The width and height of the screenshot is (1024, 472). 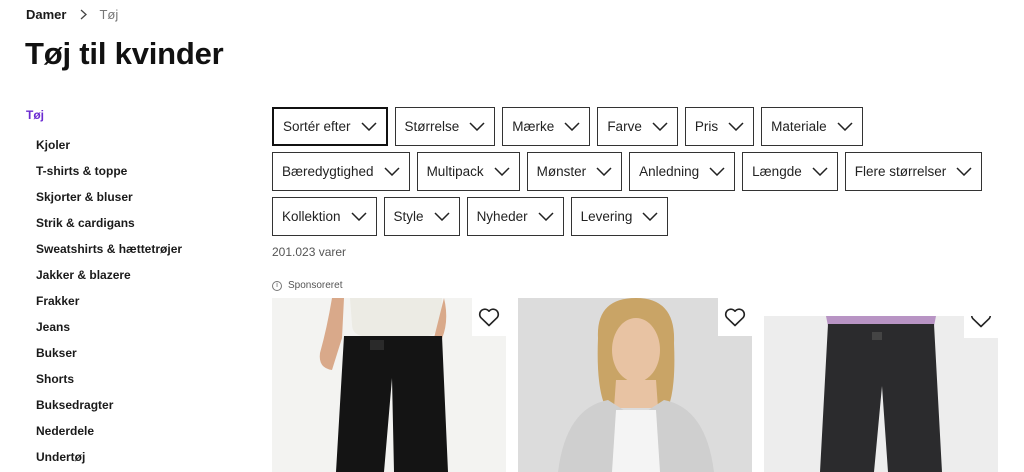 What do you see at coordinates (317, 126) in the screenshot?
I see `filter-label: Sortér efter` at bounding box center [317, 126].